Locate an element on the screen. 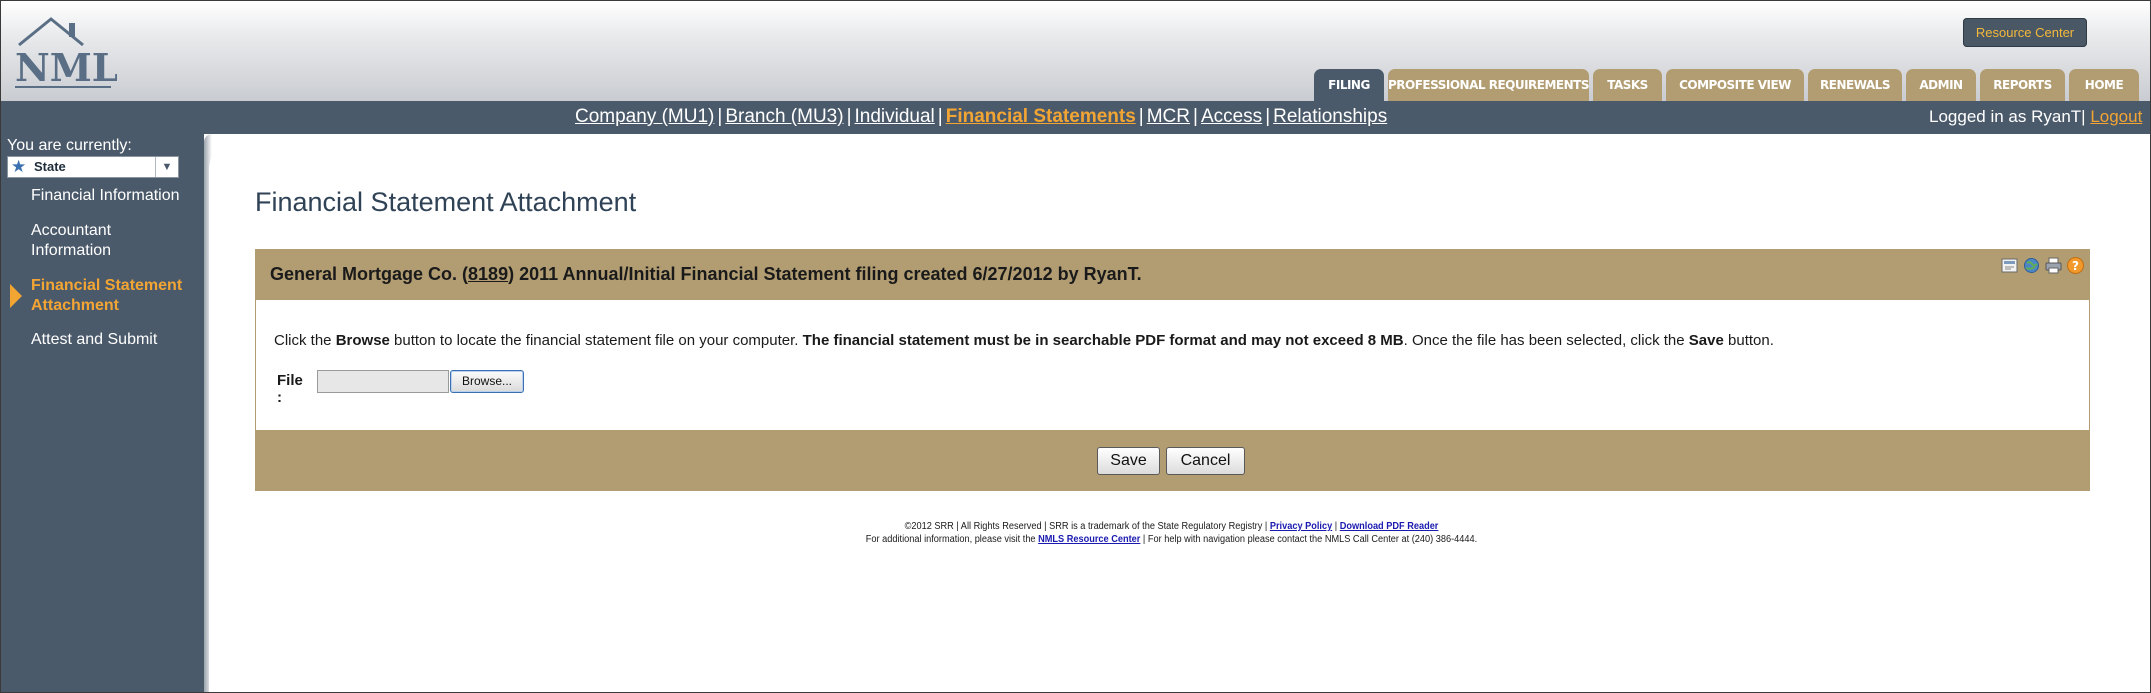  resource-center-button: Resource Center is located at coordinates (2025, 32).